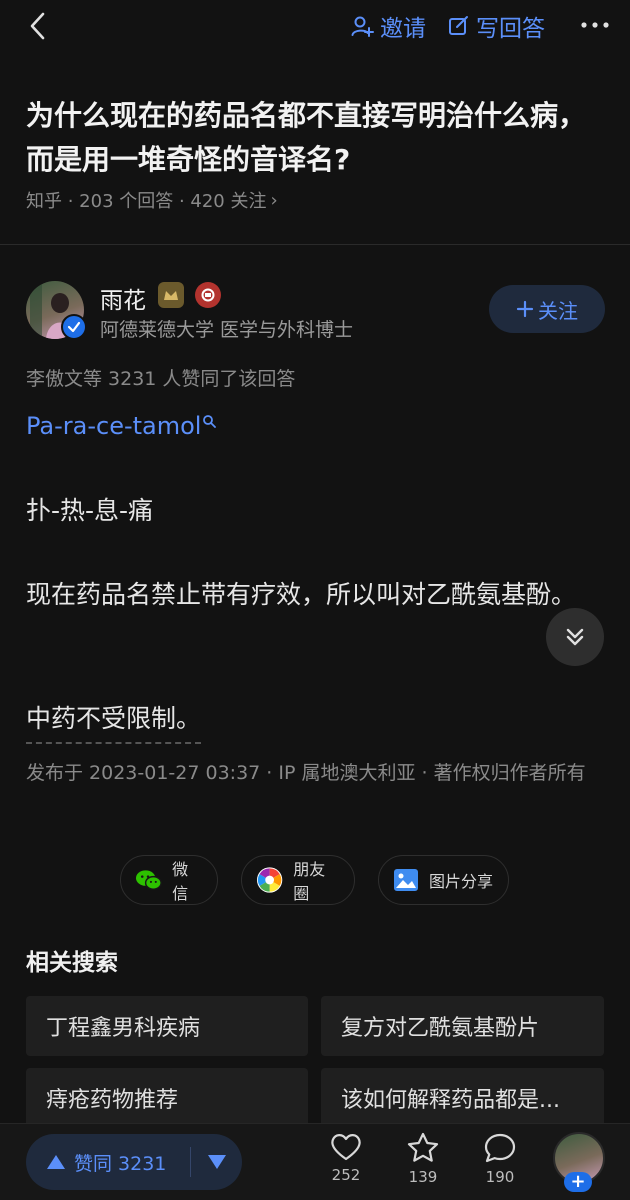 The width and height of the screenshot is (630, 1200). Describe the element at coordinates (309, 881) in the screenshot. I see `share-moments-label: 朋友圈` at that location.